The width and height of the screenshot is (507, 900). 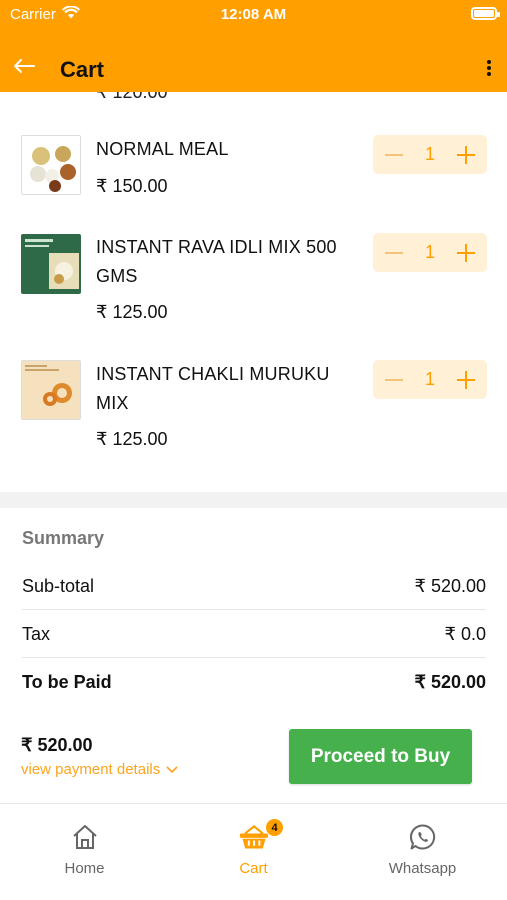 I want to click on home-icon, so click(x=85, y=837).